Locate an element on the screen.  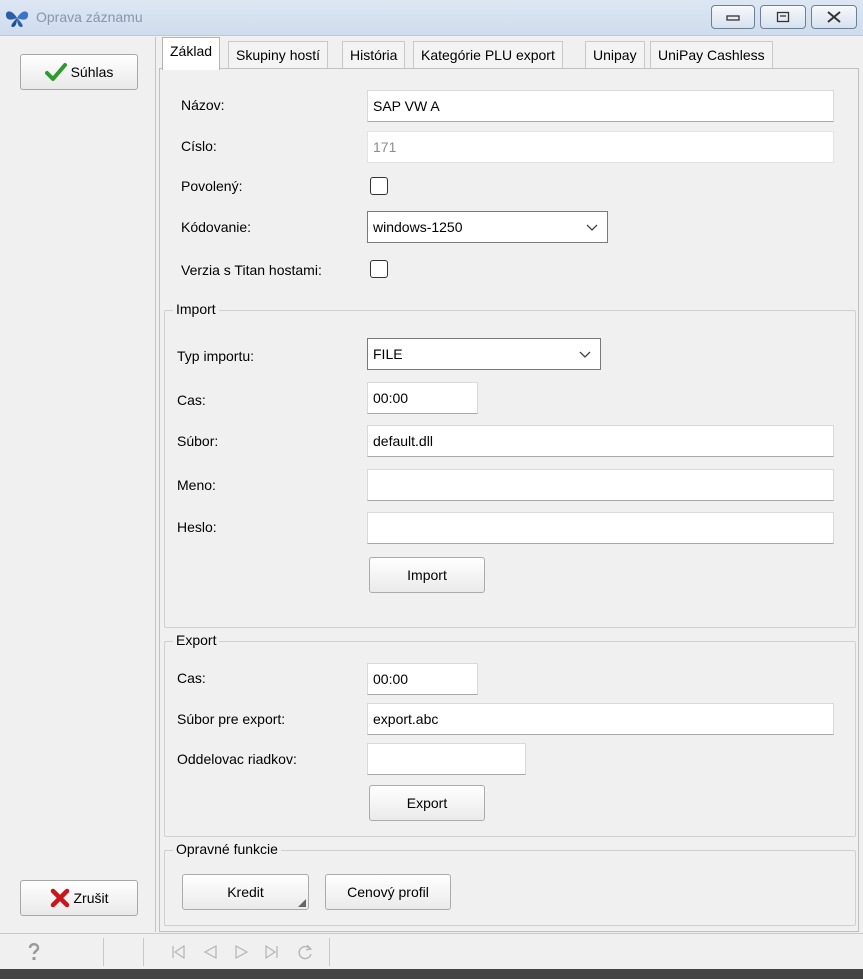
export-cas-field: 00:00 is located at coordinates (422, 679).